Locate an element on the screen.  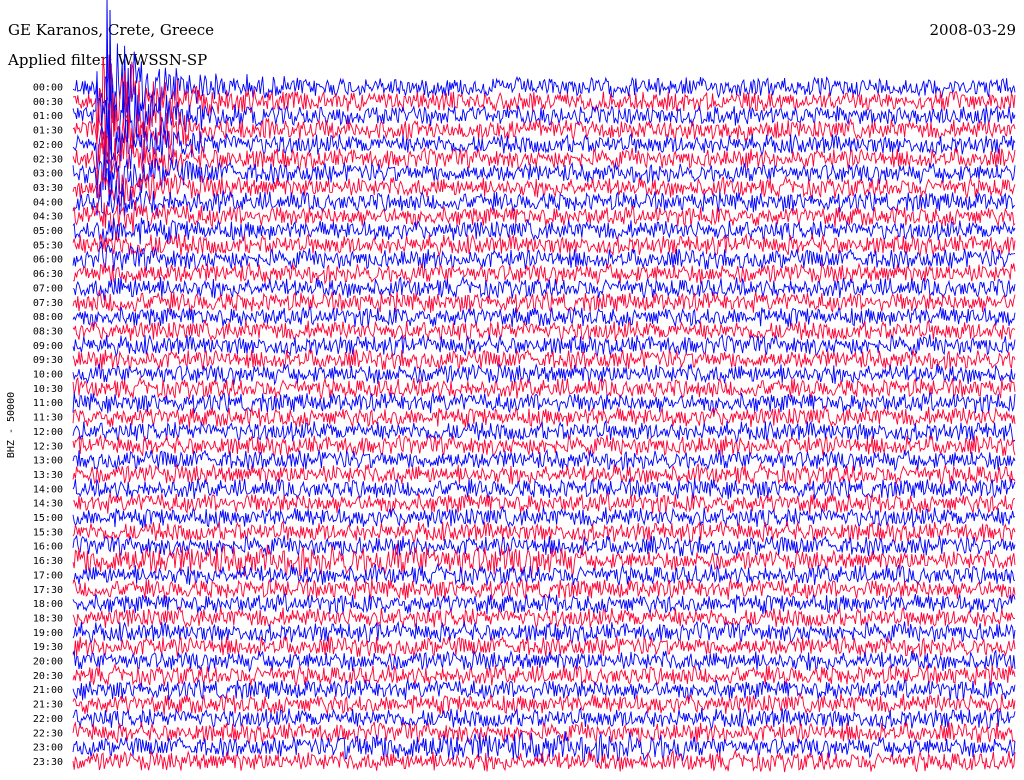
time-label: 08:00 is located at coordinates (48, 317).